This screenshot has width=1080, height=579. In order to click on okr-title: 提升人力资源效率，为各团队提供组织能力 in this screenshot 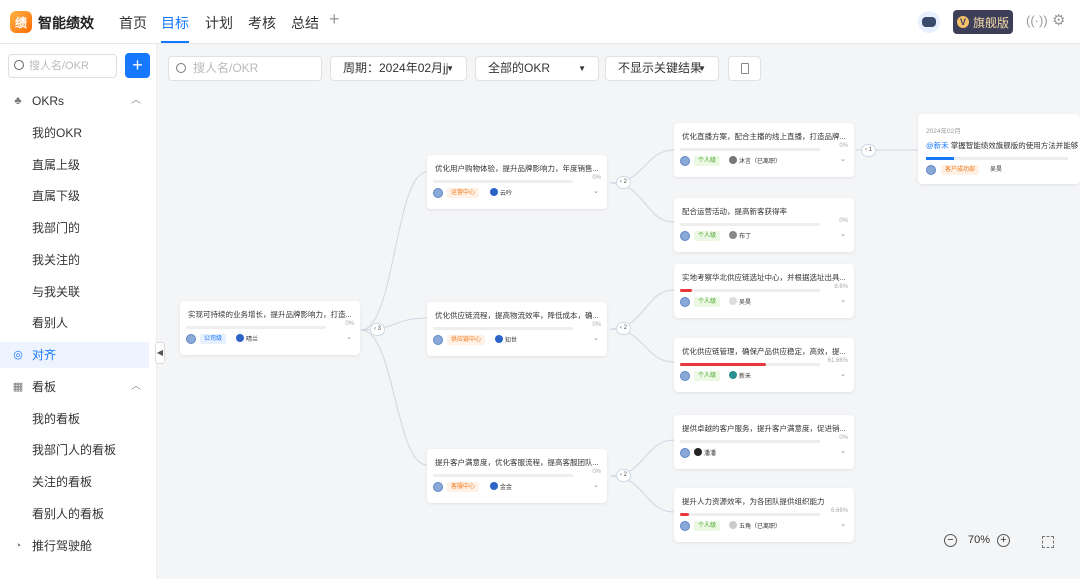, I will do `click(753, 501)`.